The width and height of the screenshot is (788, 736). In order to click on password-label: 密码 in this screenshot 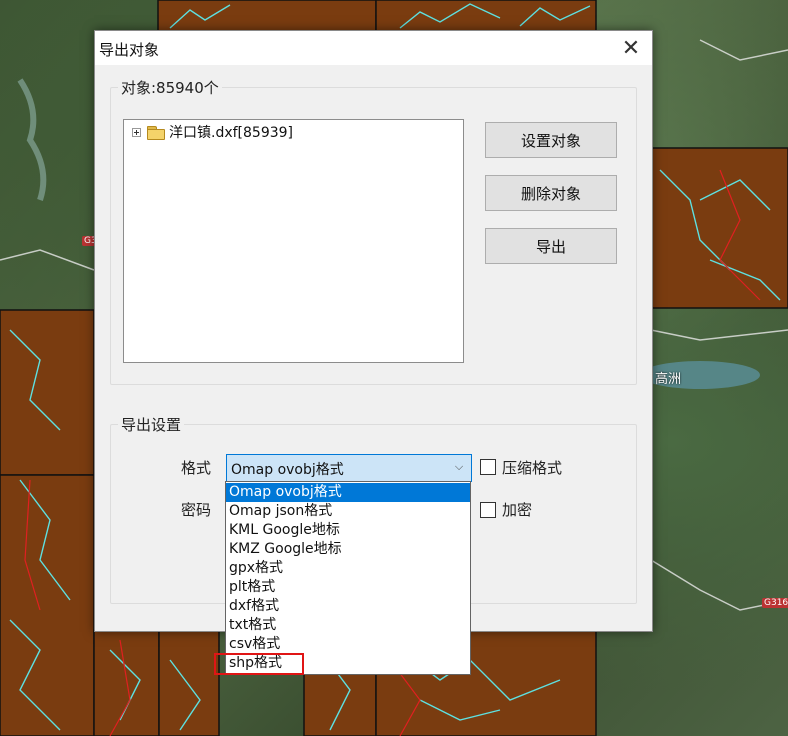, I will do `click(196, 510)`.